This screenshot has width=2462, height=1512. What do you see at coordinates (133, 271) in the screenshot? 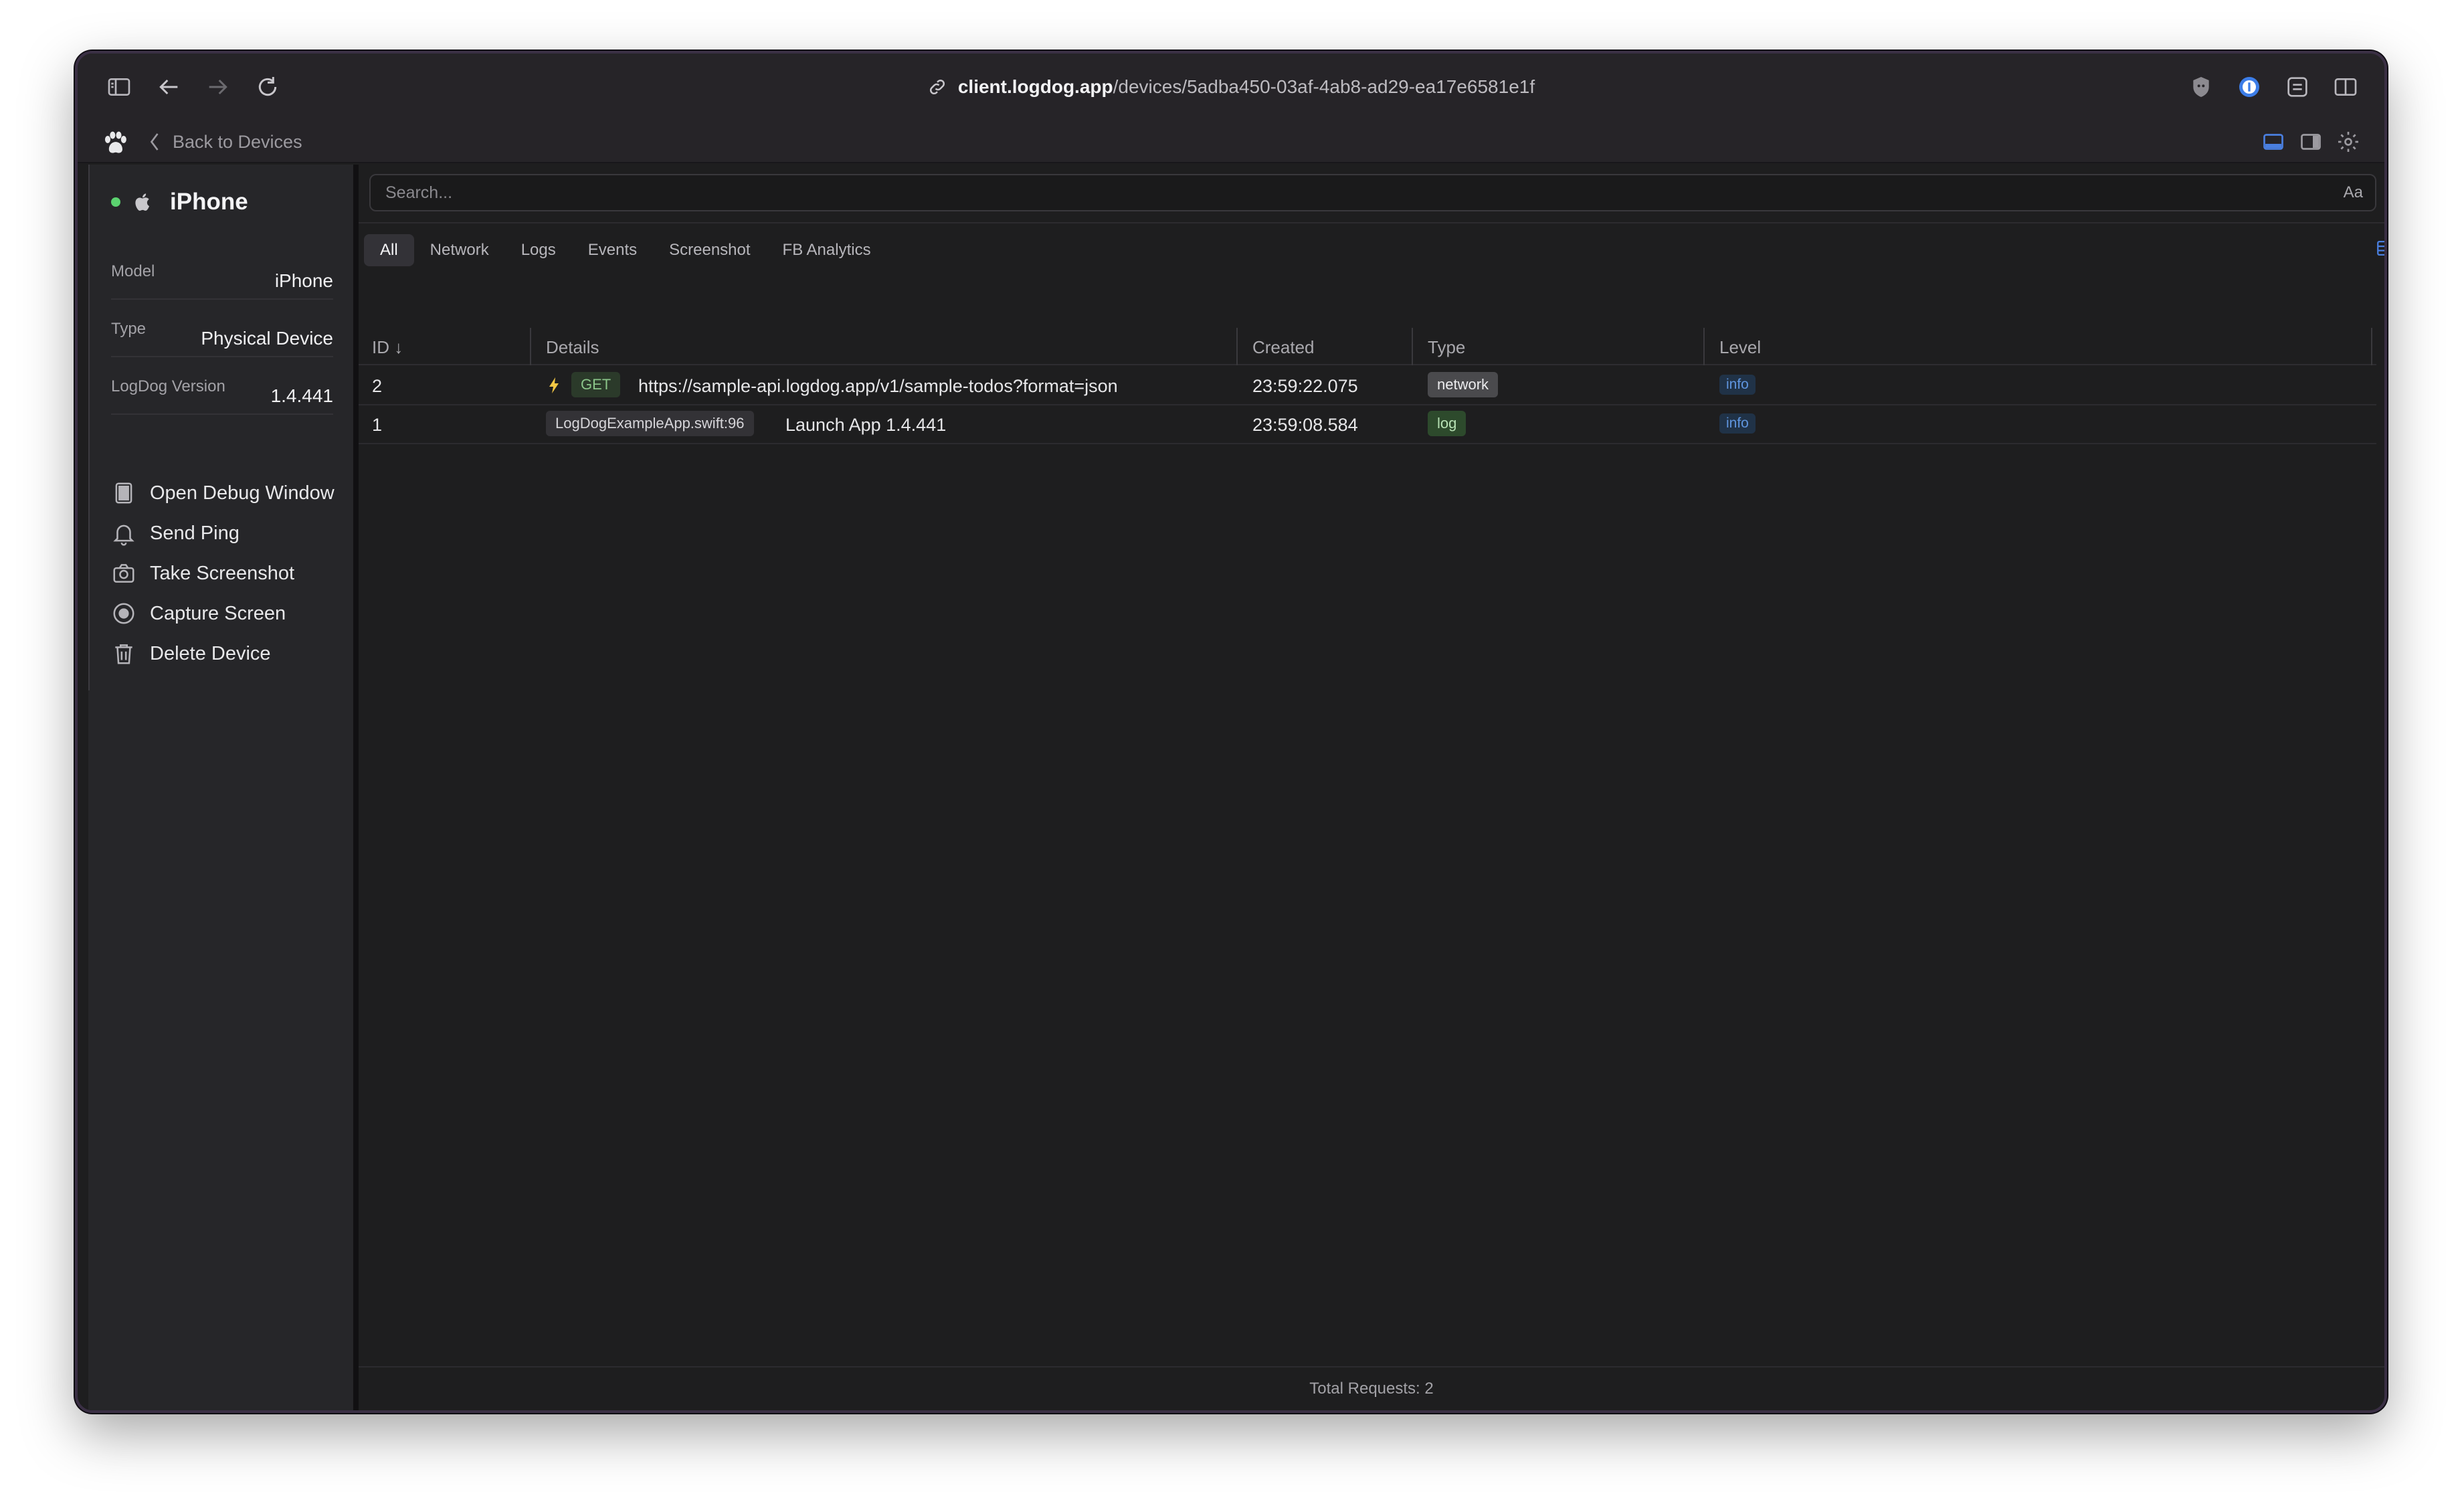
I see `property-key: Model` at bounding box center [133, 271].